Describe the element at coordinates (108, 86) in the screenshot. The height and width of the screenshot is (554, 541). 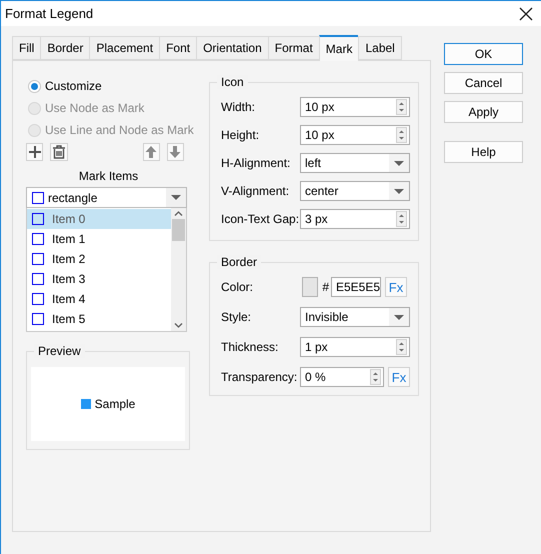
I see `radio-option: Customize` at that location.